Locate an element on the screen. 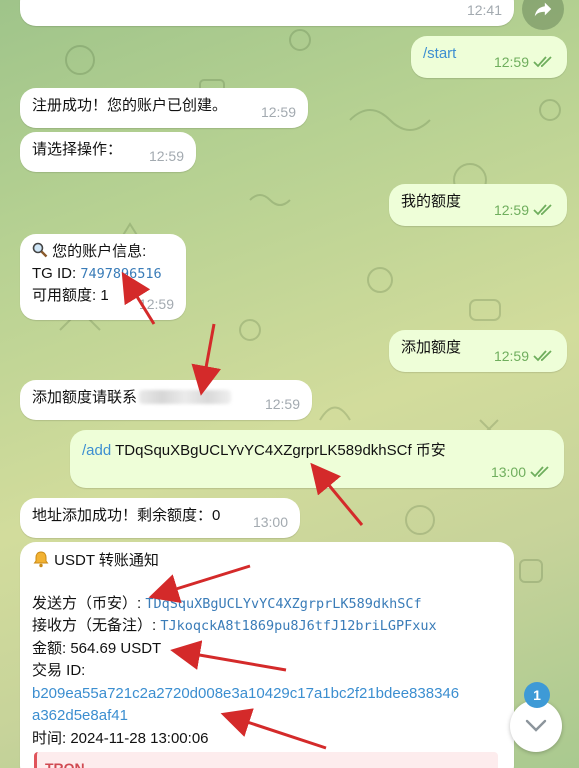 This screenshot has height=768, width=579. amount-line: 金额: 564.69 USDT is located at coordinates (97, 648).